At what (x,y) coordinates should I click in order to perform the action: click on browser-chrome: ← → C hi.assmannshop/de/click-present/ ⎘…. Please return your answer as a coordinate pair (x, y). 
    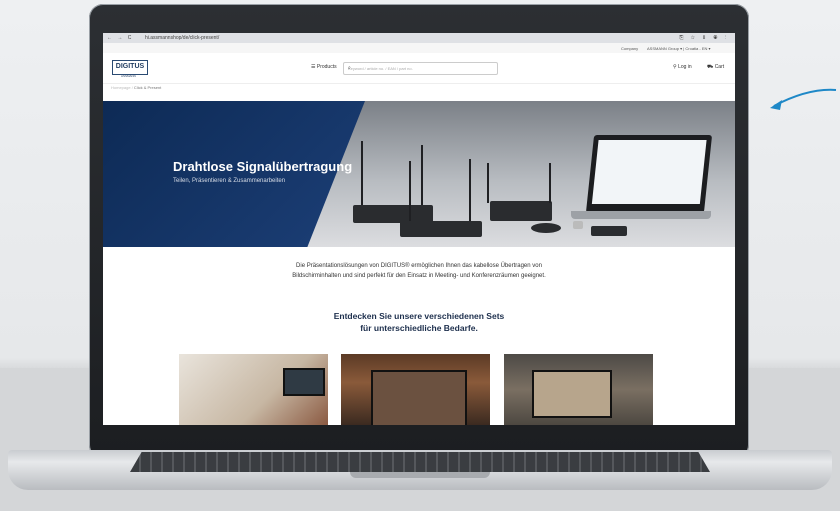
    Looking at the image, I should click on (419, 38).